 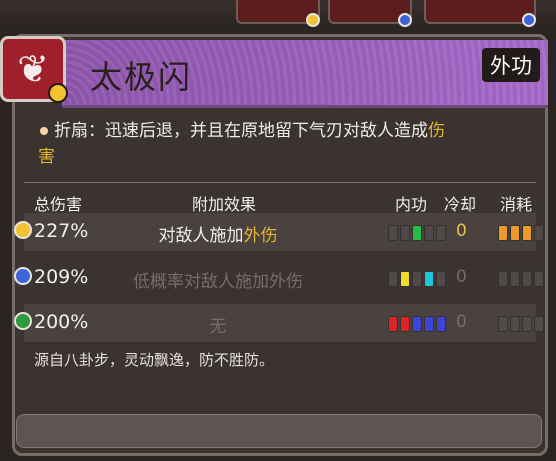 I want to click on top-slot-dot-blue, so click(x=405, y=20).